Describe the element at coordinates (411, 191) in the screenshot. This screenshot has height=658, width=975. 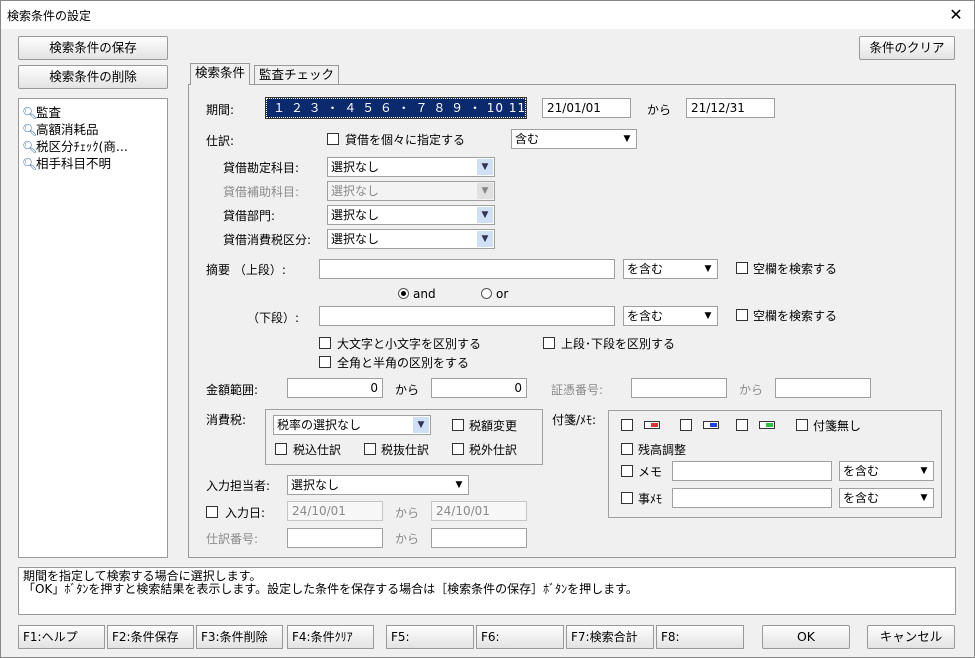
I see `subaccount-select: 選択なし ▼` at that location.